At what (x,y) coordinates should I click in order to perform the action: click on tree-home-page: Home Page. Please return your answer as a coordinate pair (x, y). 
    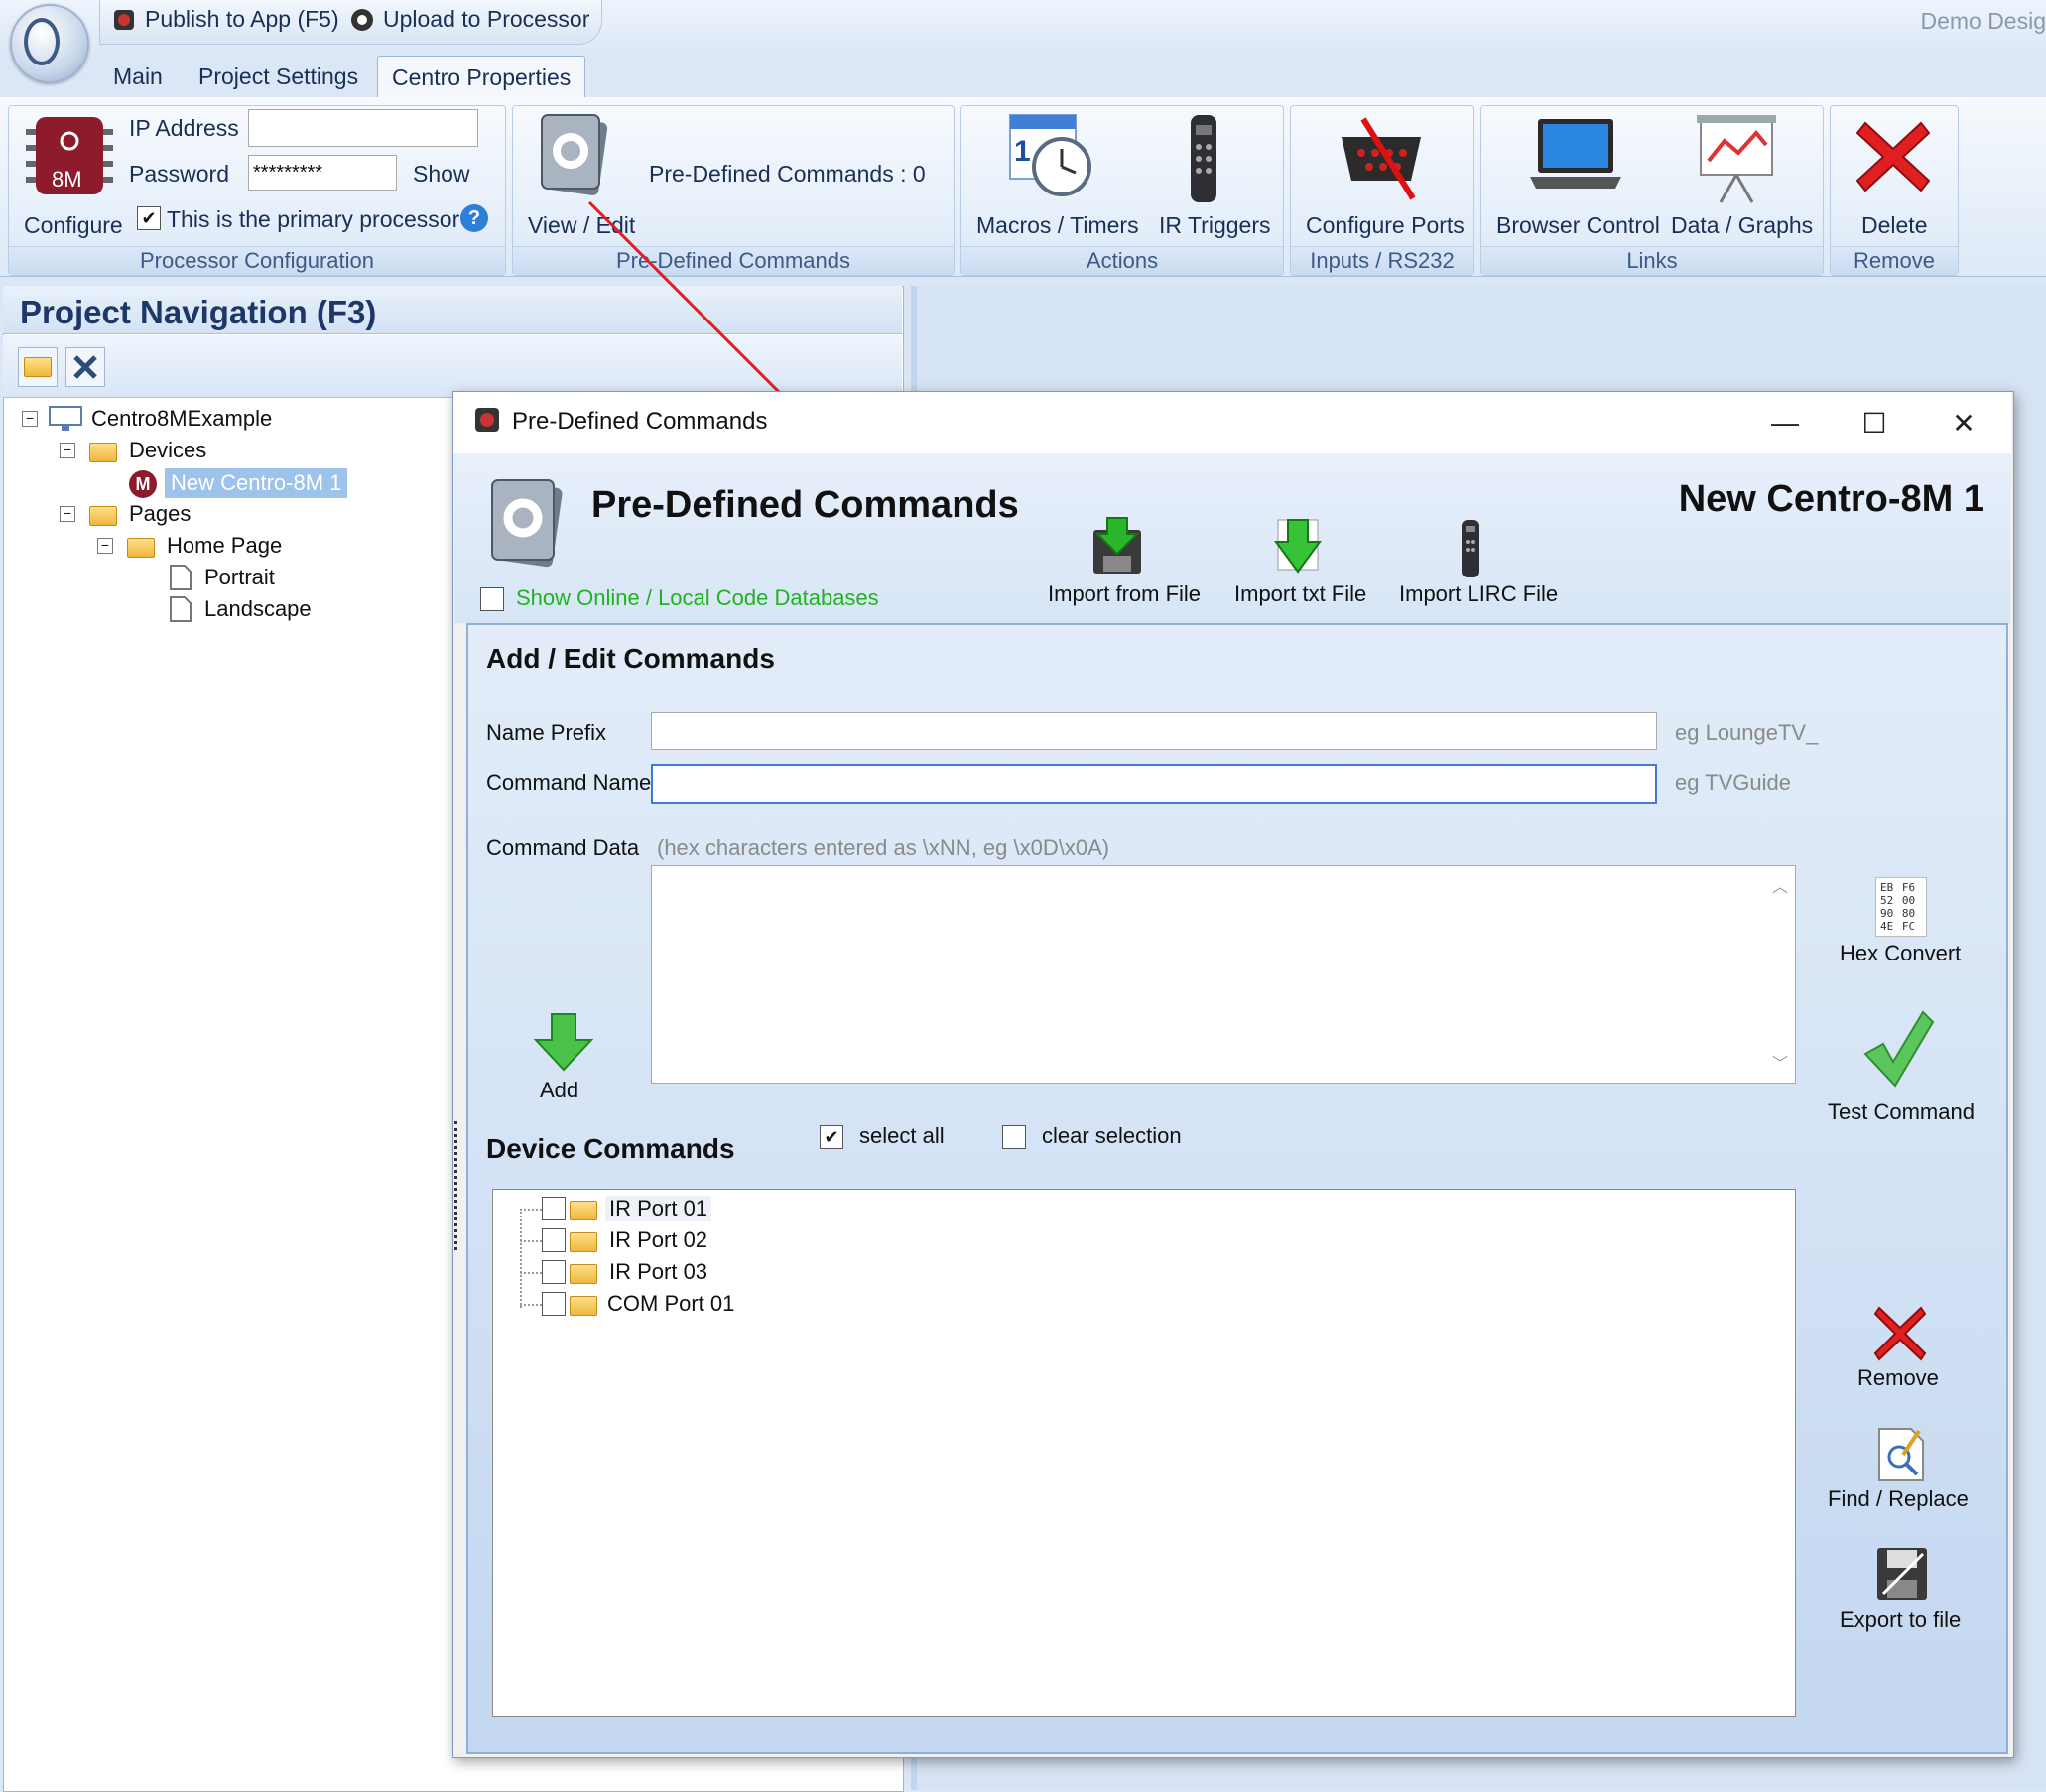
    Looking at the image, I should click on (224, 546).